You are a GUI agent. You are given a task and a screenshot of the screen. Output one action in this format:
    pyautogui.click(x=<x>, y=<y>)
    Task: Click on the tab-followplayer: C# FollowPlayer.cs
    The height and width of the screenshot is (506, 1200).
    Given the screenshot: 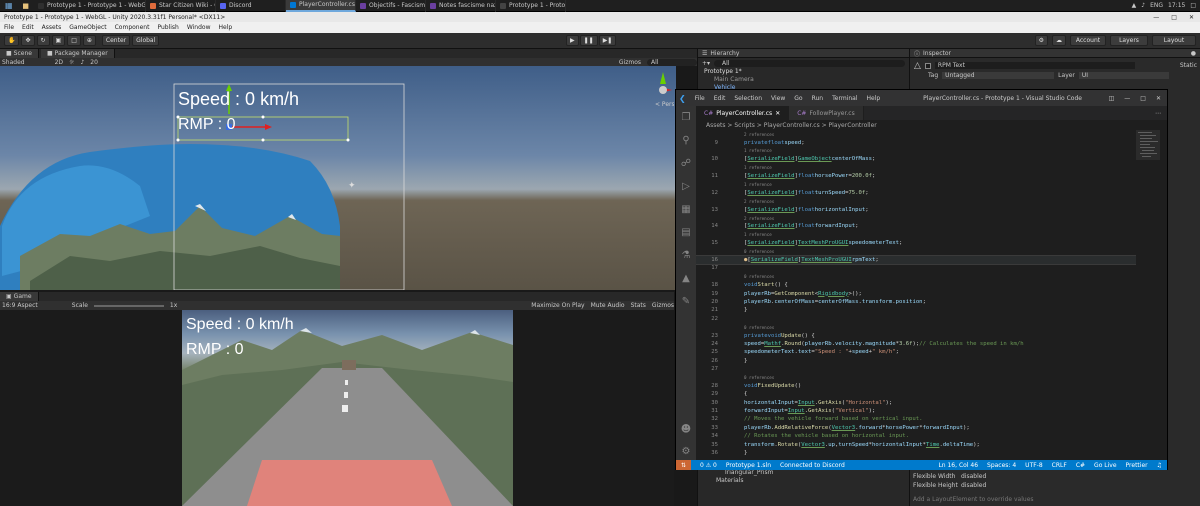 What is the action you would take?
    pyautogui.click(x=826, y=113)
    